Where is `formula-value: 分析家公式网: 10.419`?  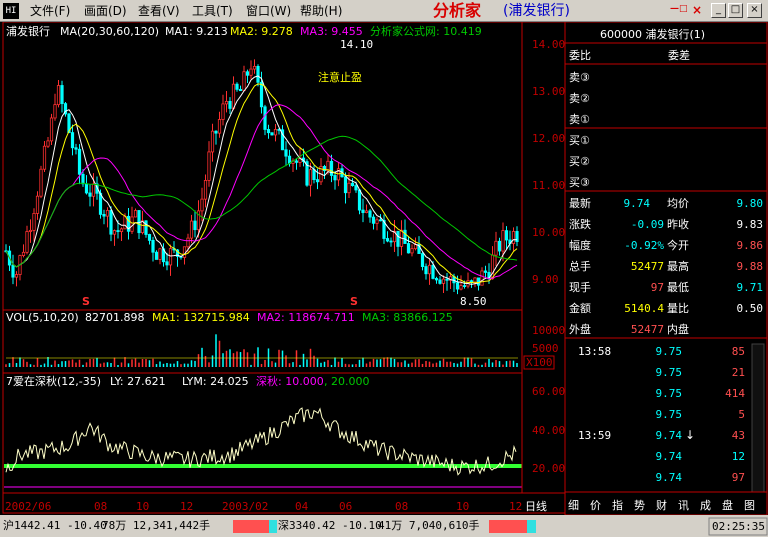 formula-value: 分析家公式网: 10.419 is located at coordinates (426, 31).